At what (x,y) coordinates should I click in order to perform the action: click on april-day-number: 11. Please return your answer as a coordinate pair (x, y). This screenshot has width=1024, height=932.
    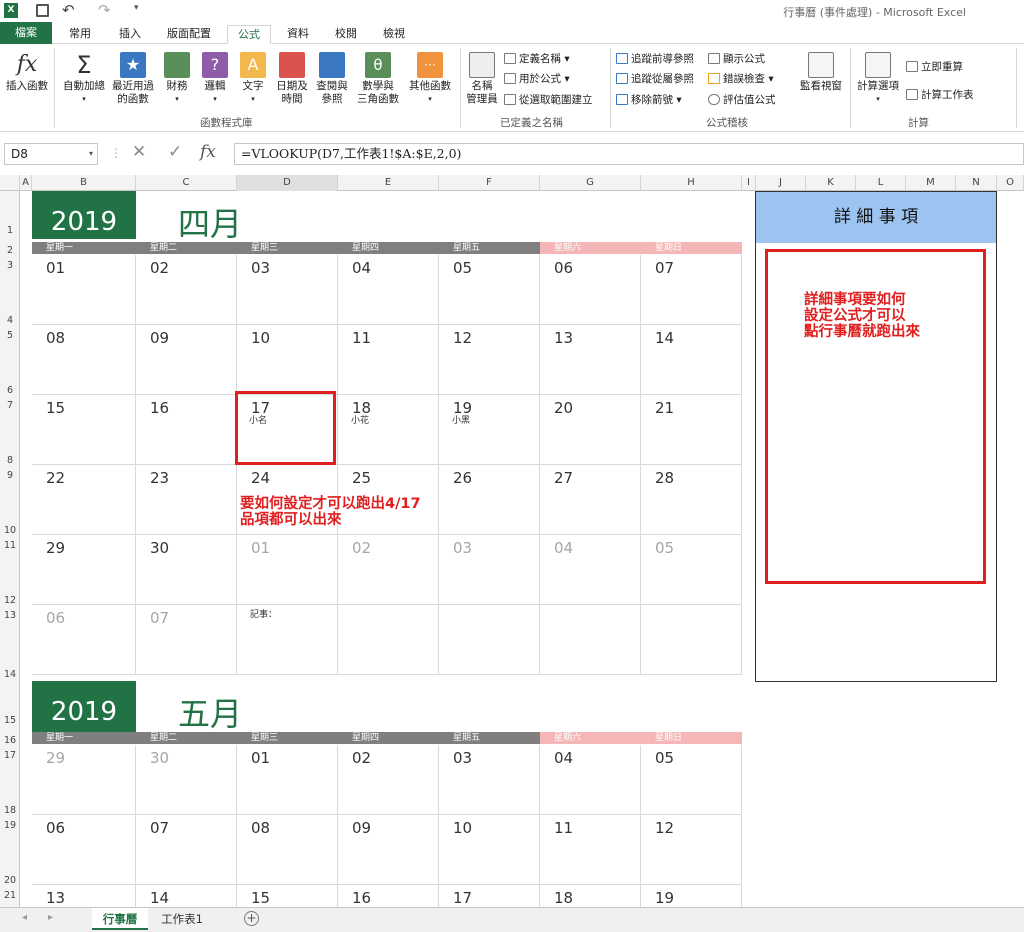
    Looking at the image, I should click on (361, 338).